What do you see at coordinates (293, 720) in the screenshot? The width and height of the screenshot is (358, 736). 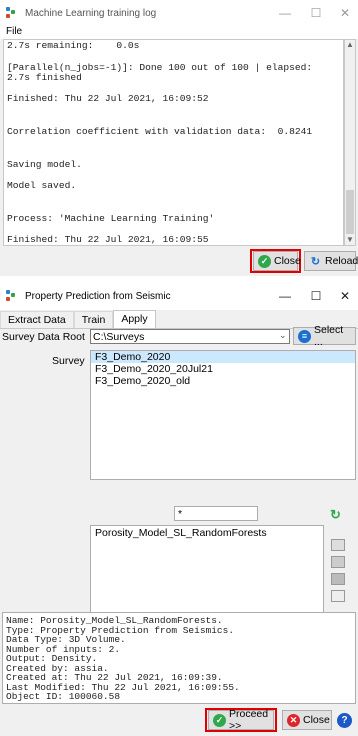 I see `close-circle-icon: ✕` at bounding box center [293, 720].